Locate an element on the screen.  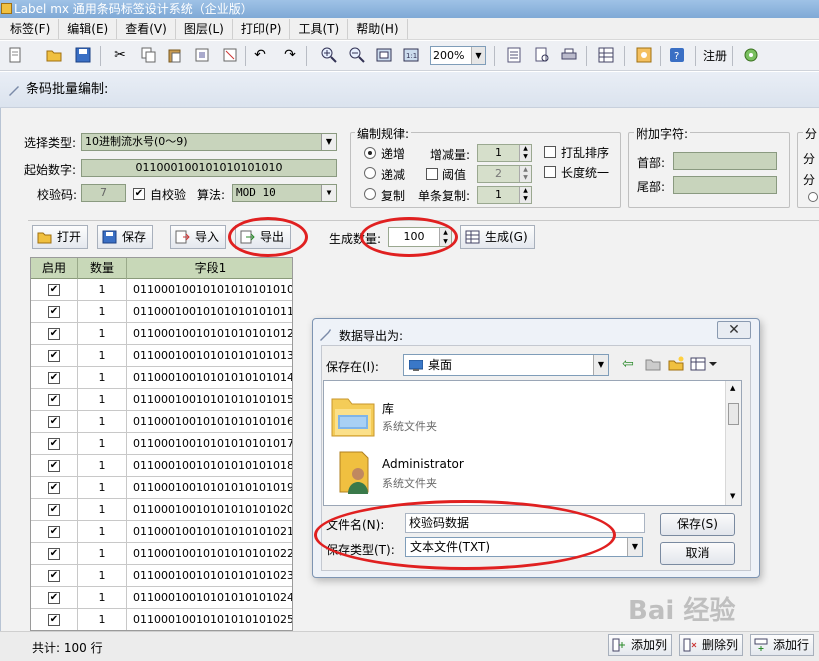
cell-field1: 011000100101010101010237 is located at coordinates (209, 576).